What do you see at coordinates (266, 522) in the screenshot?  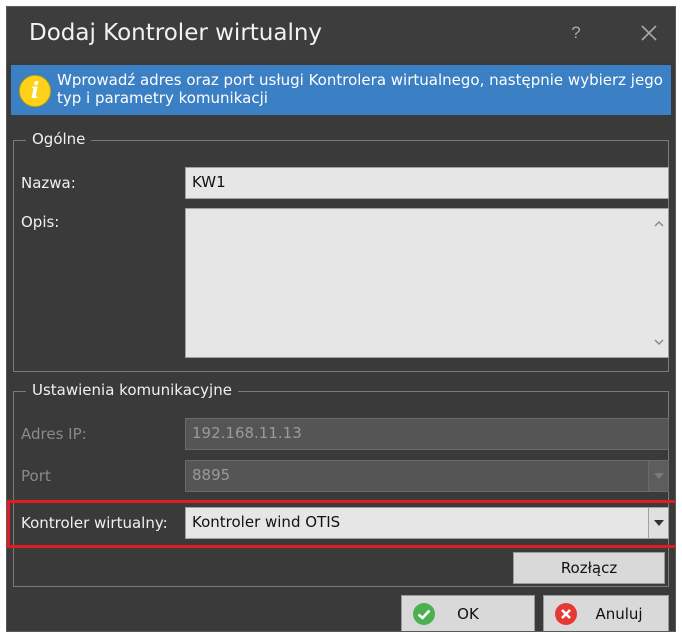 I see `virtual-controller-value: Kontroler wind OTIS` at bounding box center [266, 522].